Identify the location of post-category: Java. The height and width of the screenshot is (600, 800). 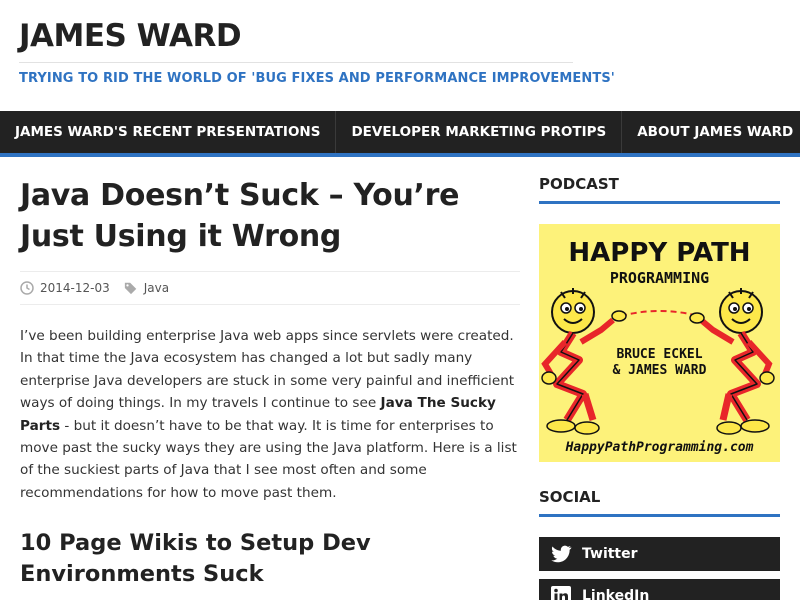
(146, 288).